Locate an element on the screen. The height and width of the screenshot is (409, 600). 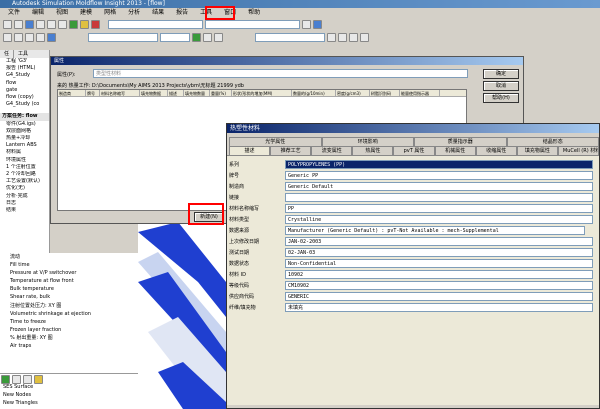
menu-3: 建模 is located at coordinates (86, 13).